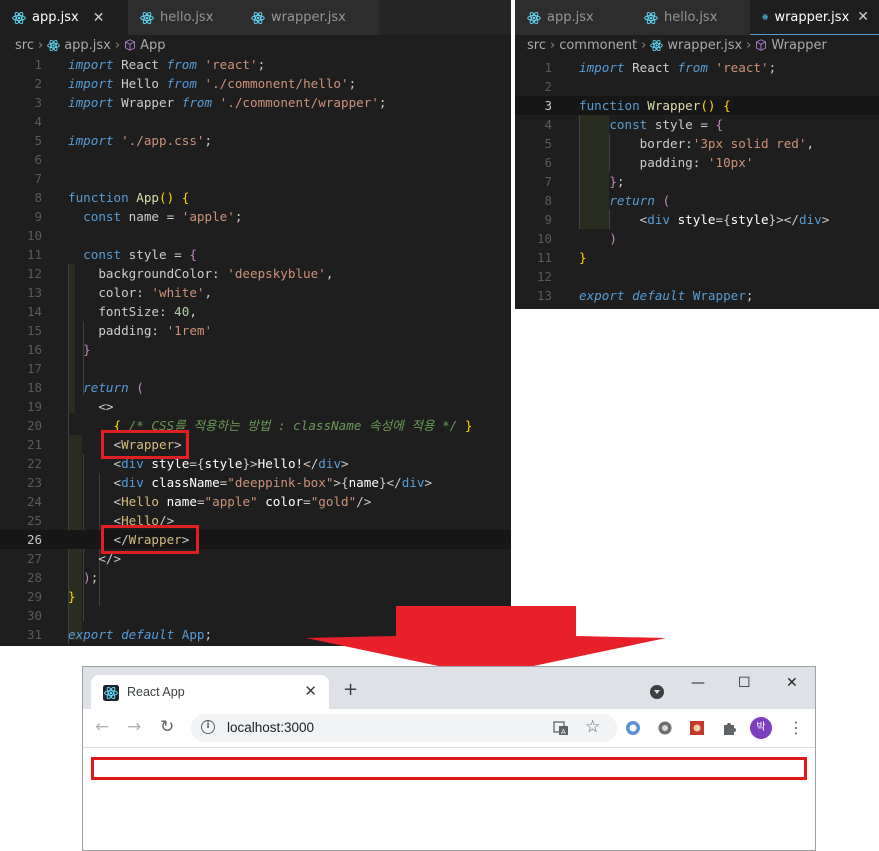 This screenshot has width=879, height=851. I want to click on tab-wrapper-jsx: wrapper.jsx, so click(309, 17).